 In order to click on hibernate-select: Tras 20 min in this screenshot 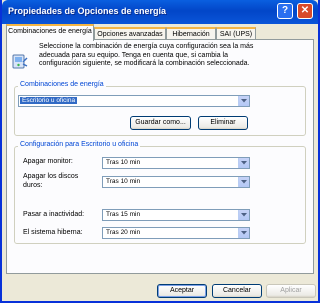, I will do `click(176, 233)`.